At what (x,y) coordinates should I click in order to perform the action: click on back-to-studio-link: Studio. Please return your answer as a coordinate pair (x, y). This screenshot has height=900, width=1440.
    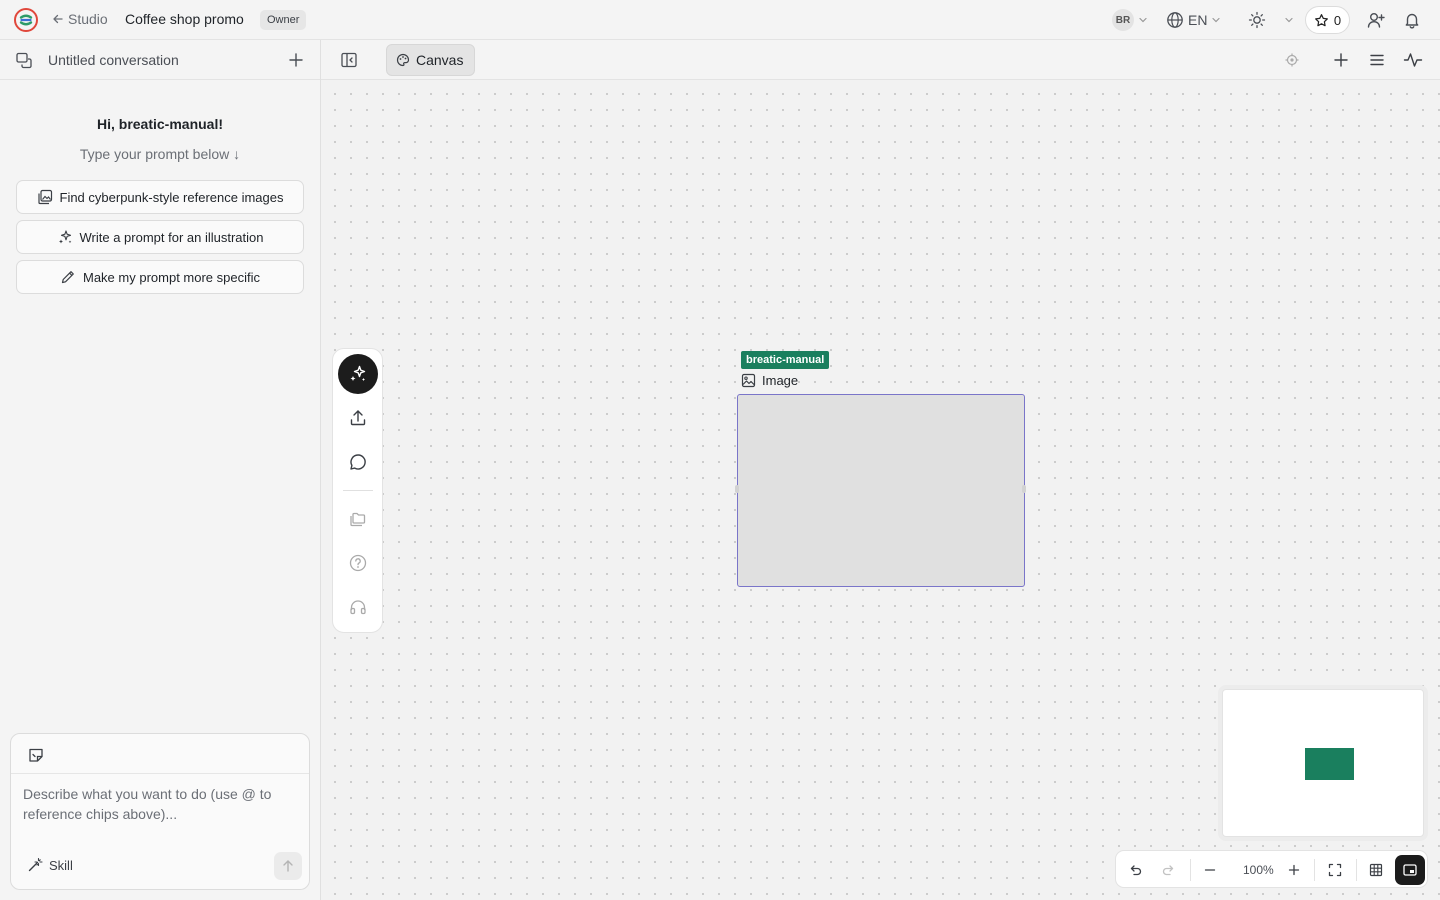
    Looking at the image, I should click on (80, 19).